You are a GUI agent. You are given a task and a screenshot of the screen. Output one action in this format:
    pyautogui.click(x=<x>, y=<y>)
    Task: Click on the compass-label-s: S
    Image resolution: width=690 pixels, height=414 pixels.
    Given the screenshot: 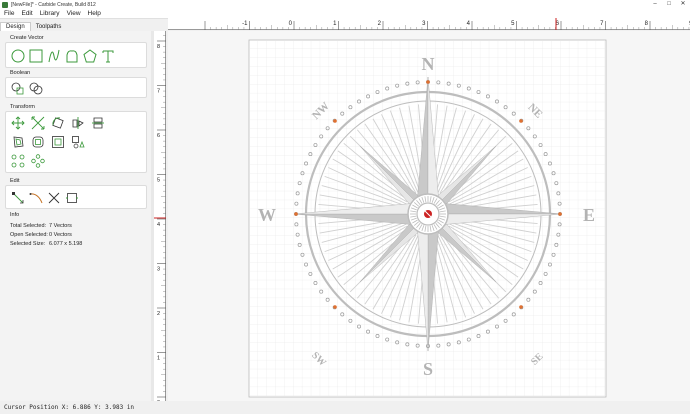 What is the action you would take?
    pyautogui.click(x=428, y=369)
    